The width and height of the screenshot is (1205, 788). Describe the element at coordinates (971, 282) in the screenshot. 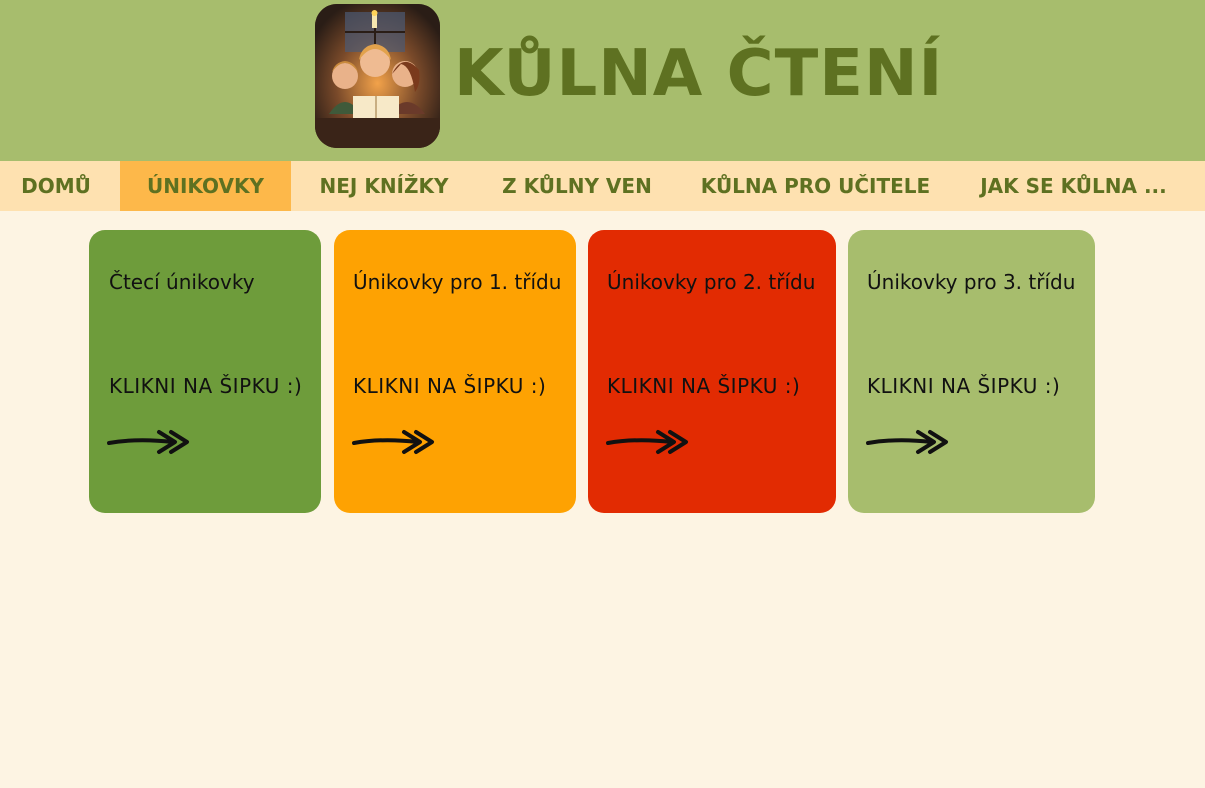

I see `card-title: Únikovky pro 3. třídu` at that location.